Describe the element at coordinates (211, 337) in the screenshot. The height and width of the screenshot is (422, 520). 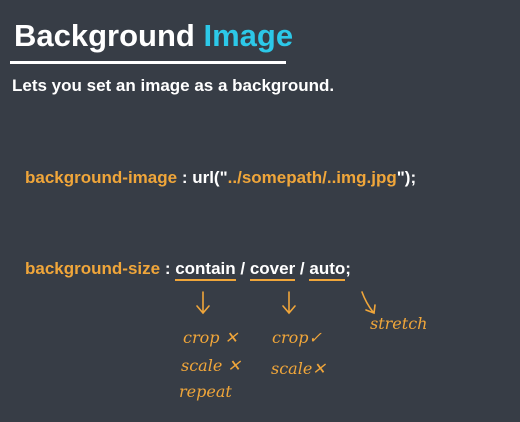
I see `note-contain-crop: crop ✕` at that location.